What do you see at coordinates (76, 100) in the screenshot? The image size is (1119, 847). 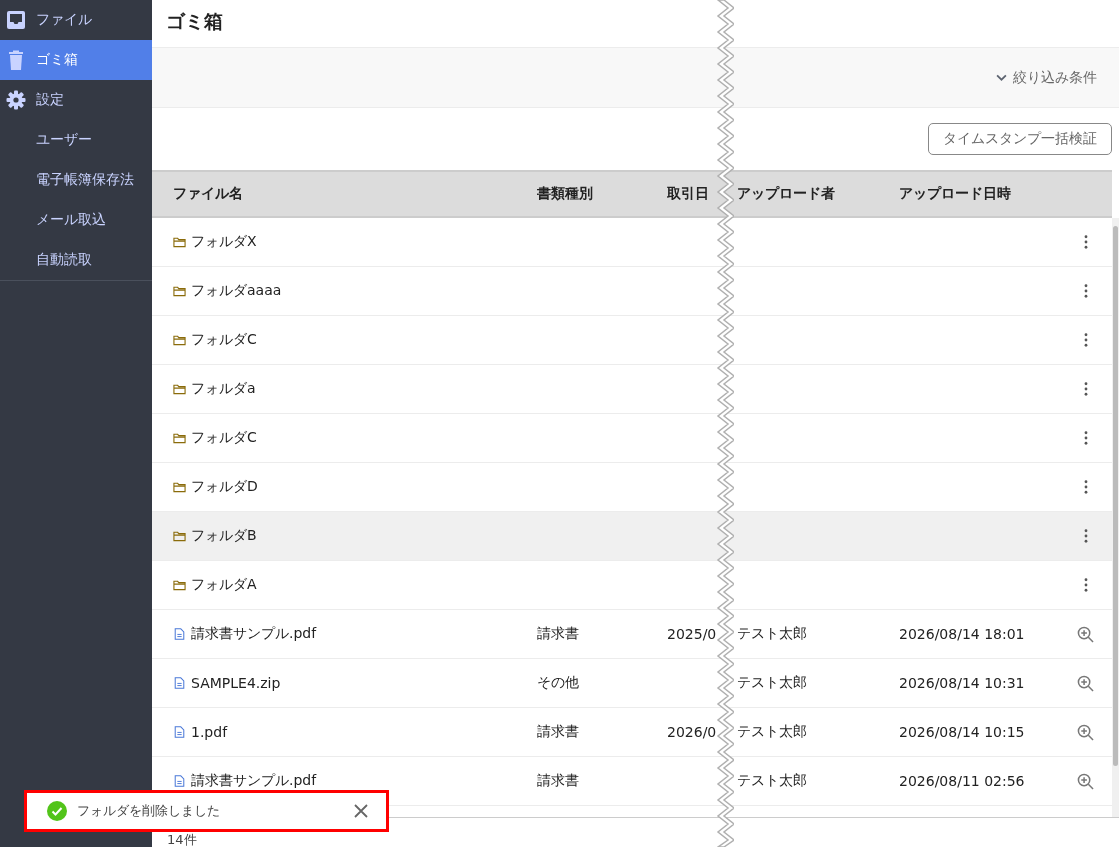 I see `sidebar-item: 設定` at bounding box center [76, 100].